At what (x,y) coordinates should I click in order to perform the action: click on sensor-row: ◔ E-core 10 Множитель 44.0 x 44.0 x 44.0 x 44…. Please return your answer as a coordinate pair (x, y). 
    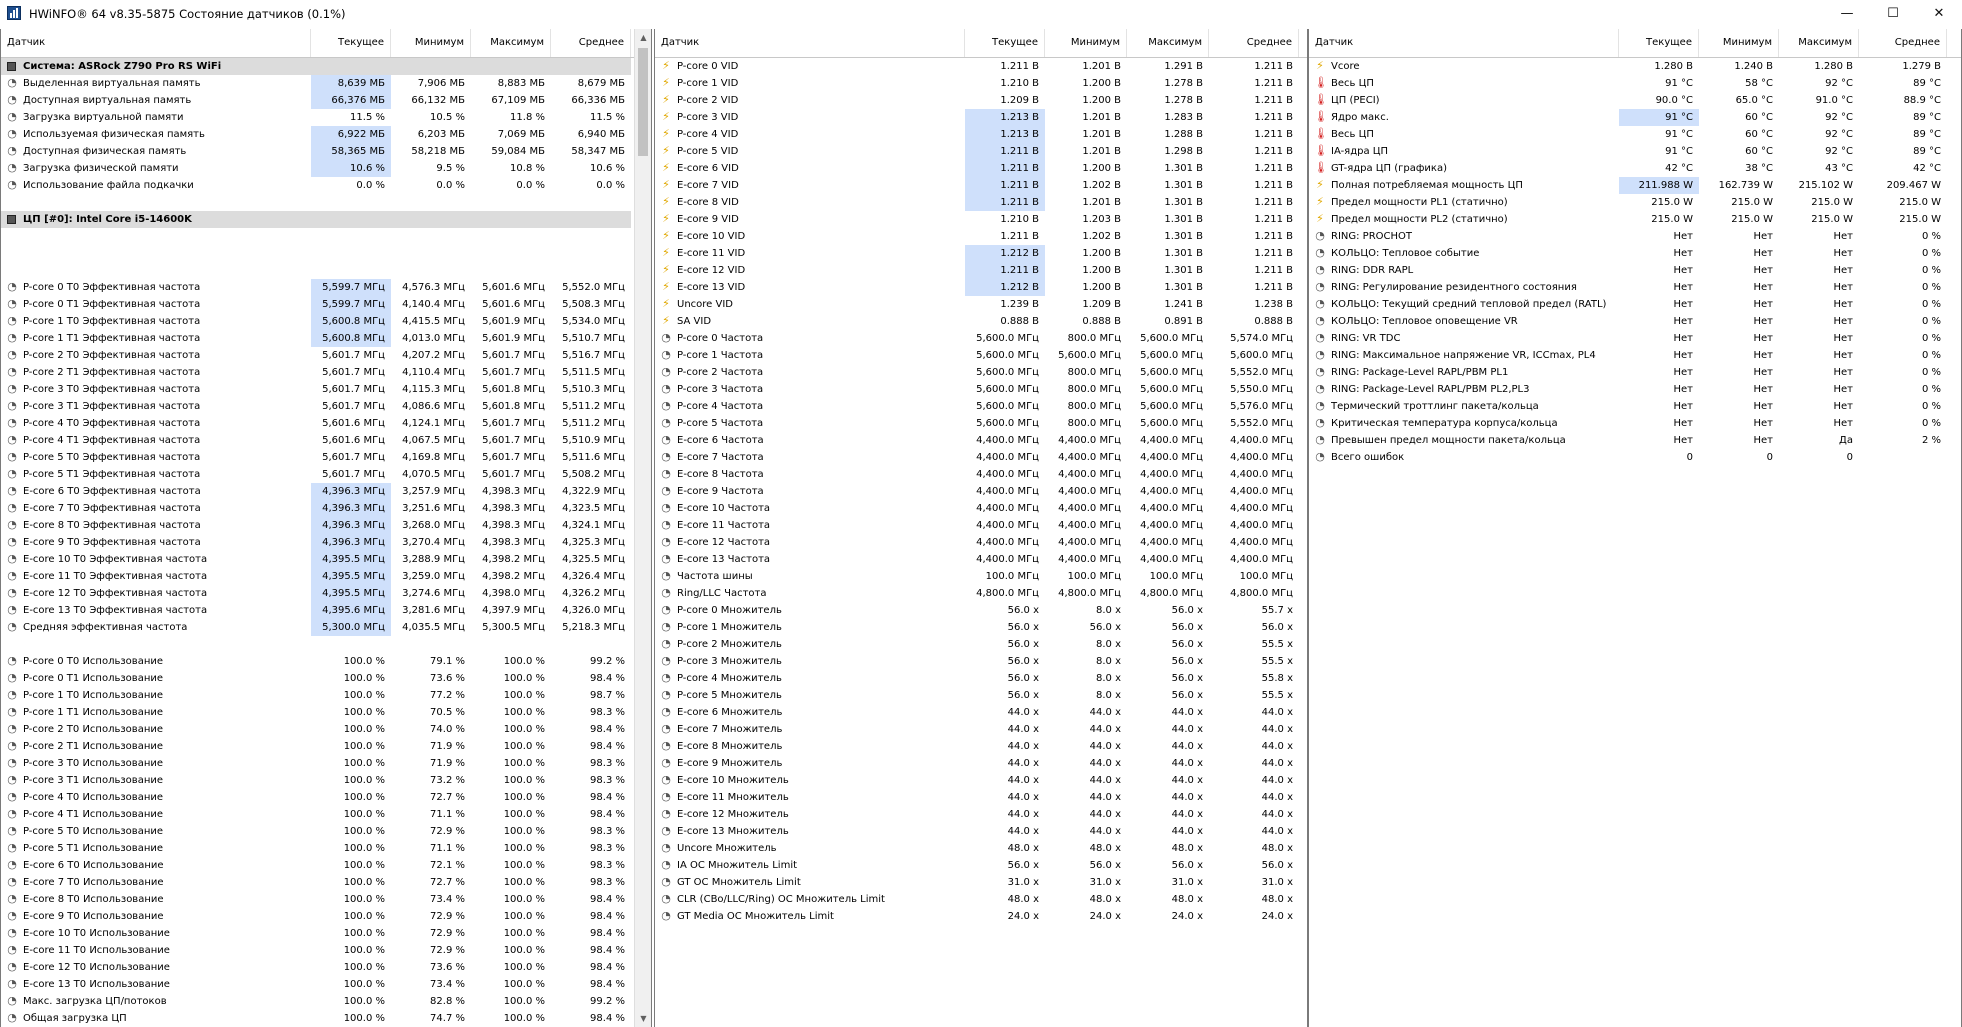
    Looking at the image, I should click on (981, 780).